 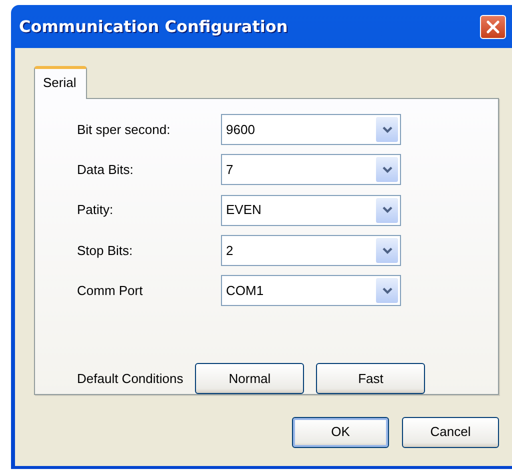 I want to click on field-value: COM1, so click(x=245, y=291).